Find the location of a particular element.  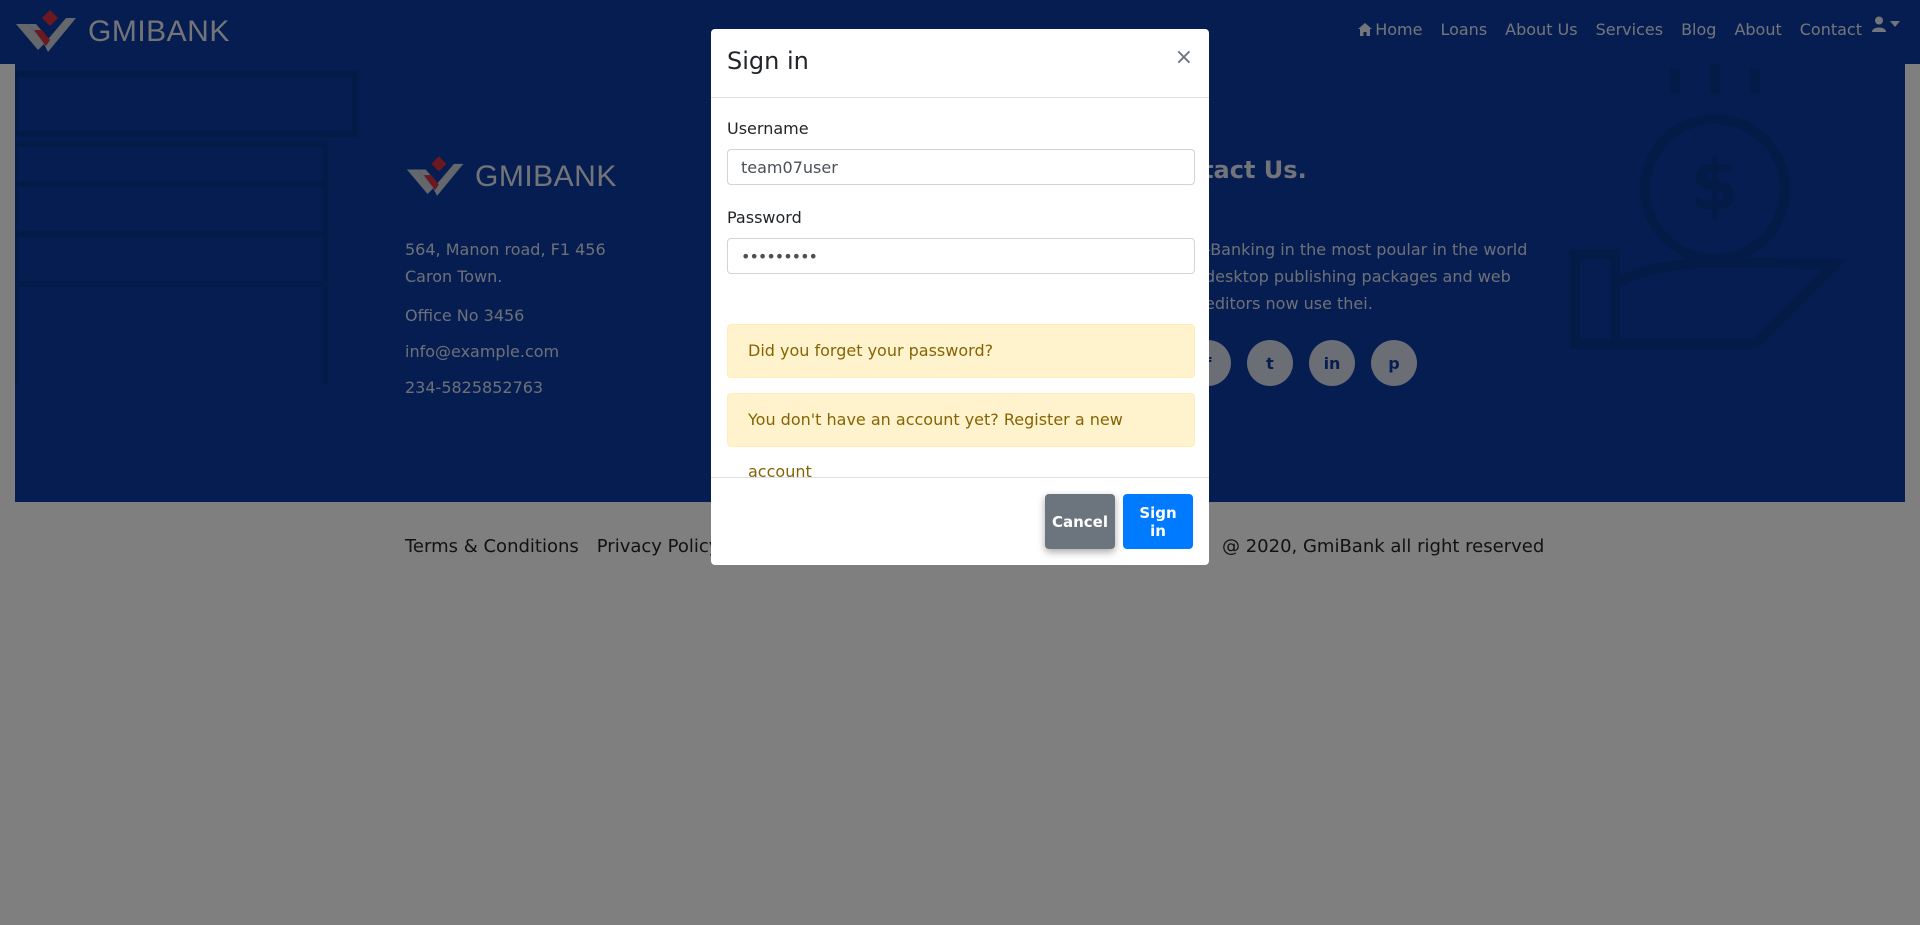

username-label: Username is located at coordinates (768, 128).